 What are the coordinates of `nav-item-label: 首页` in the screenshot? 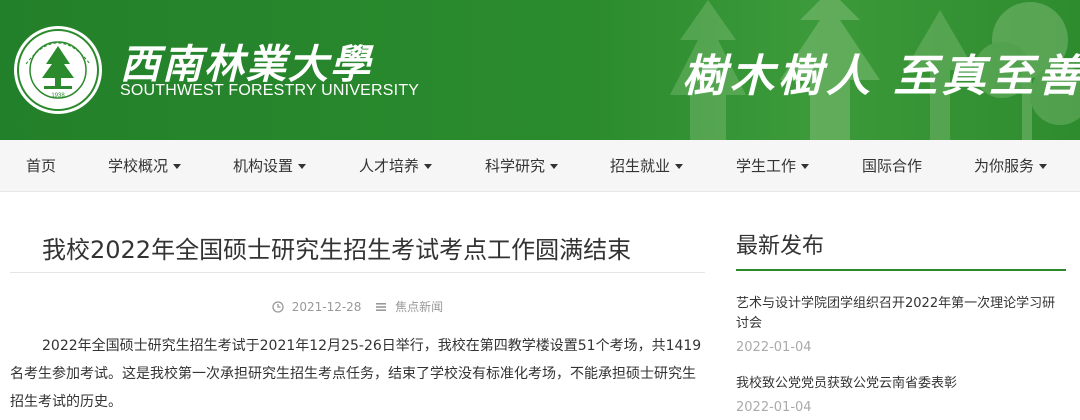 It's located at (41, 166).